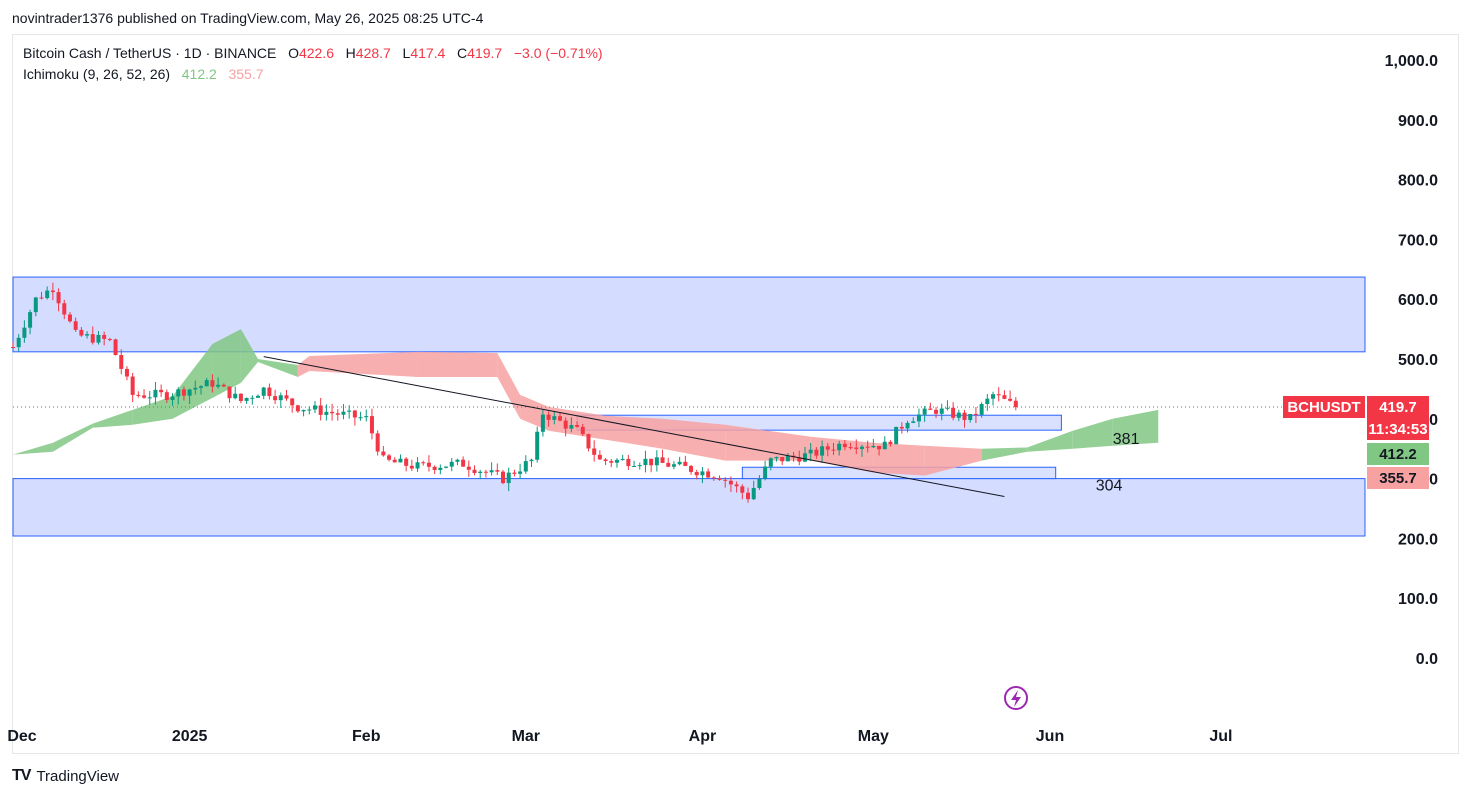 Image resolution: width=1472 pixels, height=799 pixels. What do you see at coordinates (558, 53) in the screenshot?
I see `change-value: −3.0 (−0.71%)` at bounding box center [558, 53].